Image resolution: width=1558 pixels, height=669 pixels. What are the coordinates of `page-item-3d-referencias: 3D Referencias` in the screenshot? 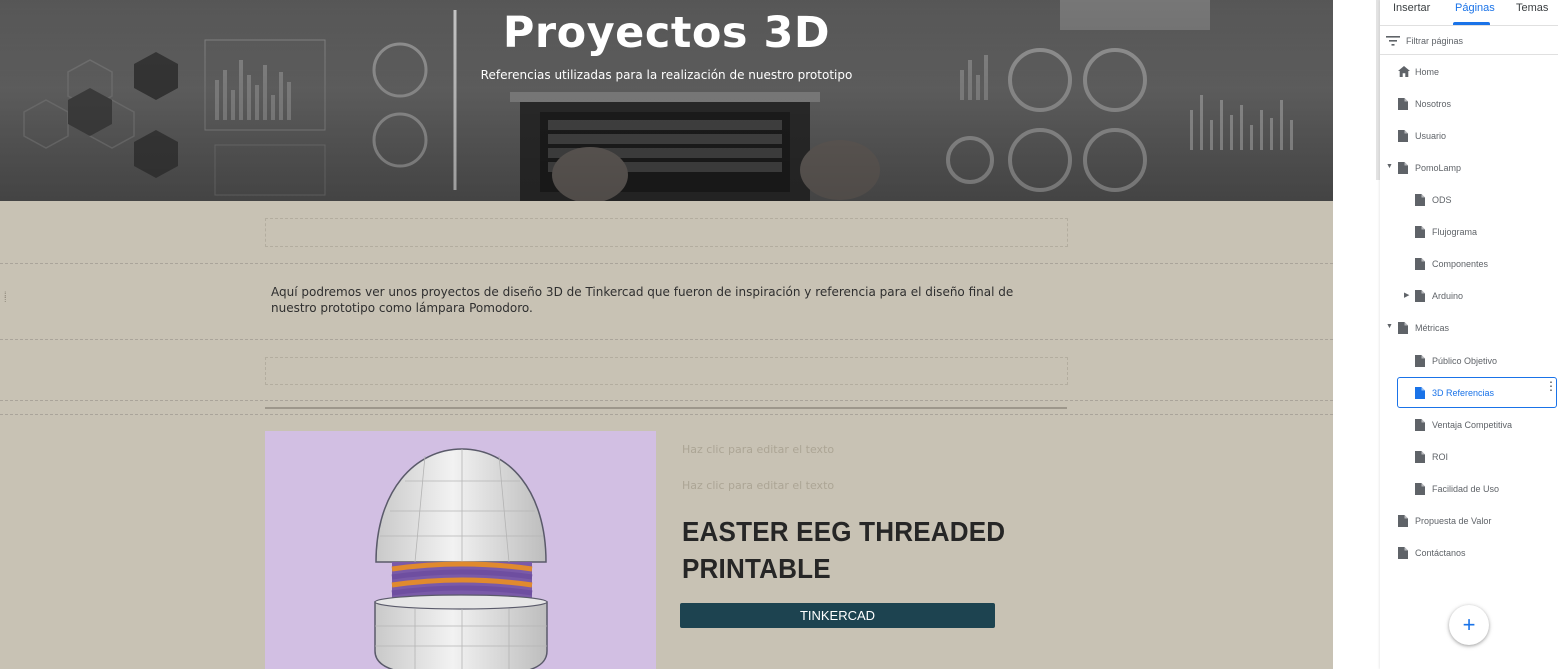 It's located at (1454, 393).